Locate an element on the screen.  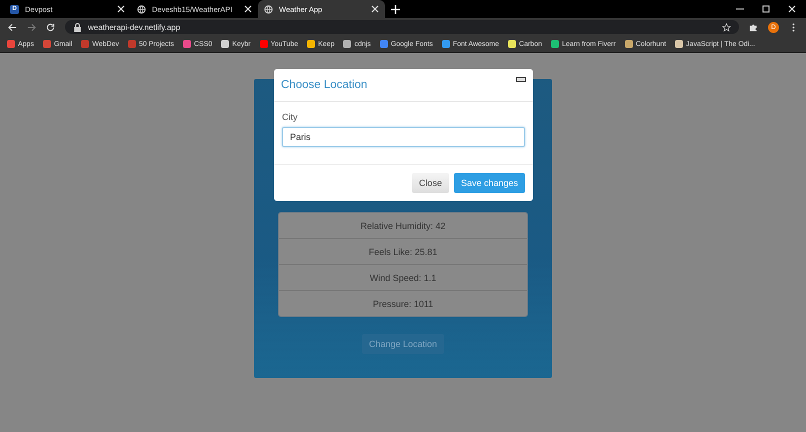
address-bar: weatherapi-dev.netlify.app is located at coordinates (402, 27).